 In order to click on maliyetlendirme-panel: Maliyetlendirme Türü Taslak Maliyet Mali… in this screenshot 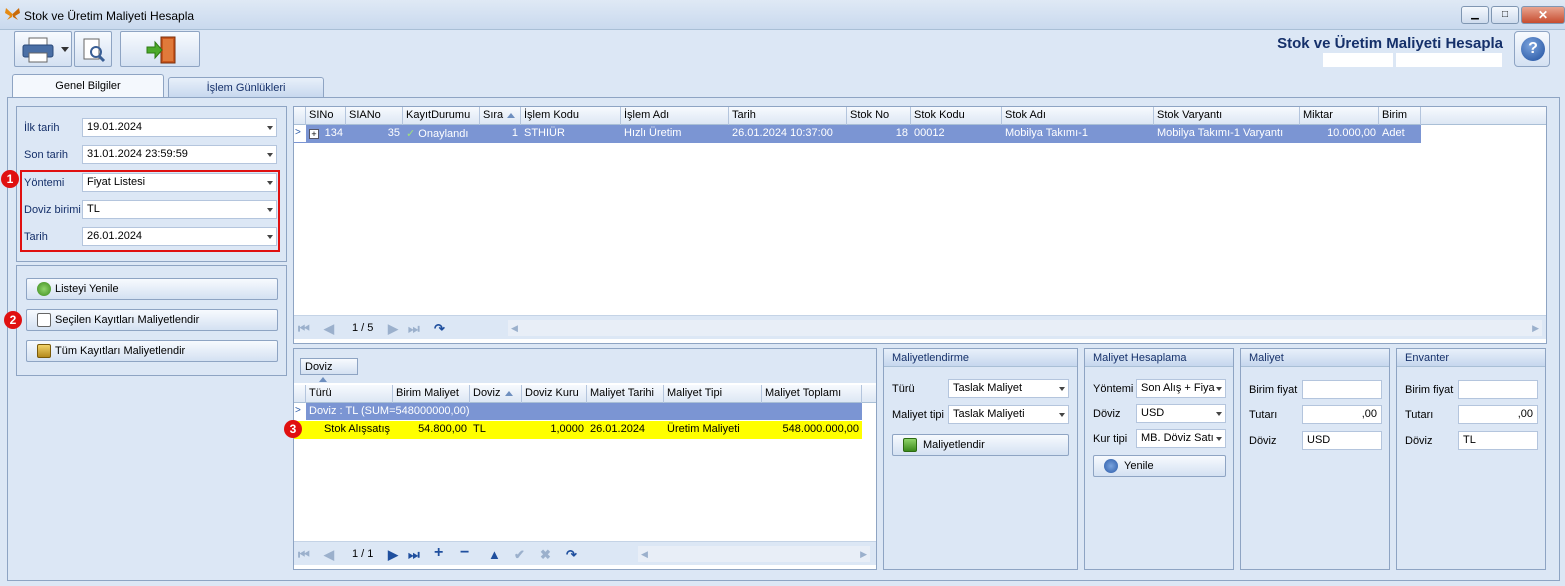, I will do `click(980, 459)`.